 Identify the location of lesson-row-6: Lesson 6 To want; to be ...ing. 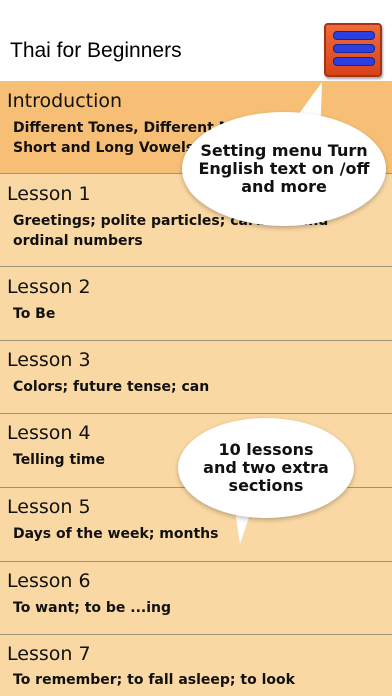
(196, 598).